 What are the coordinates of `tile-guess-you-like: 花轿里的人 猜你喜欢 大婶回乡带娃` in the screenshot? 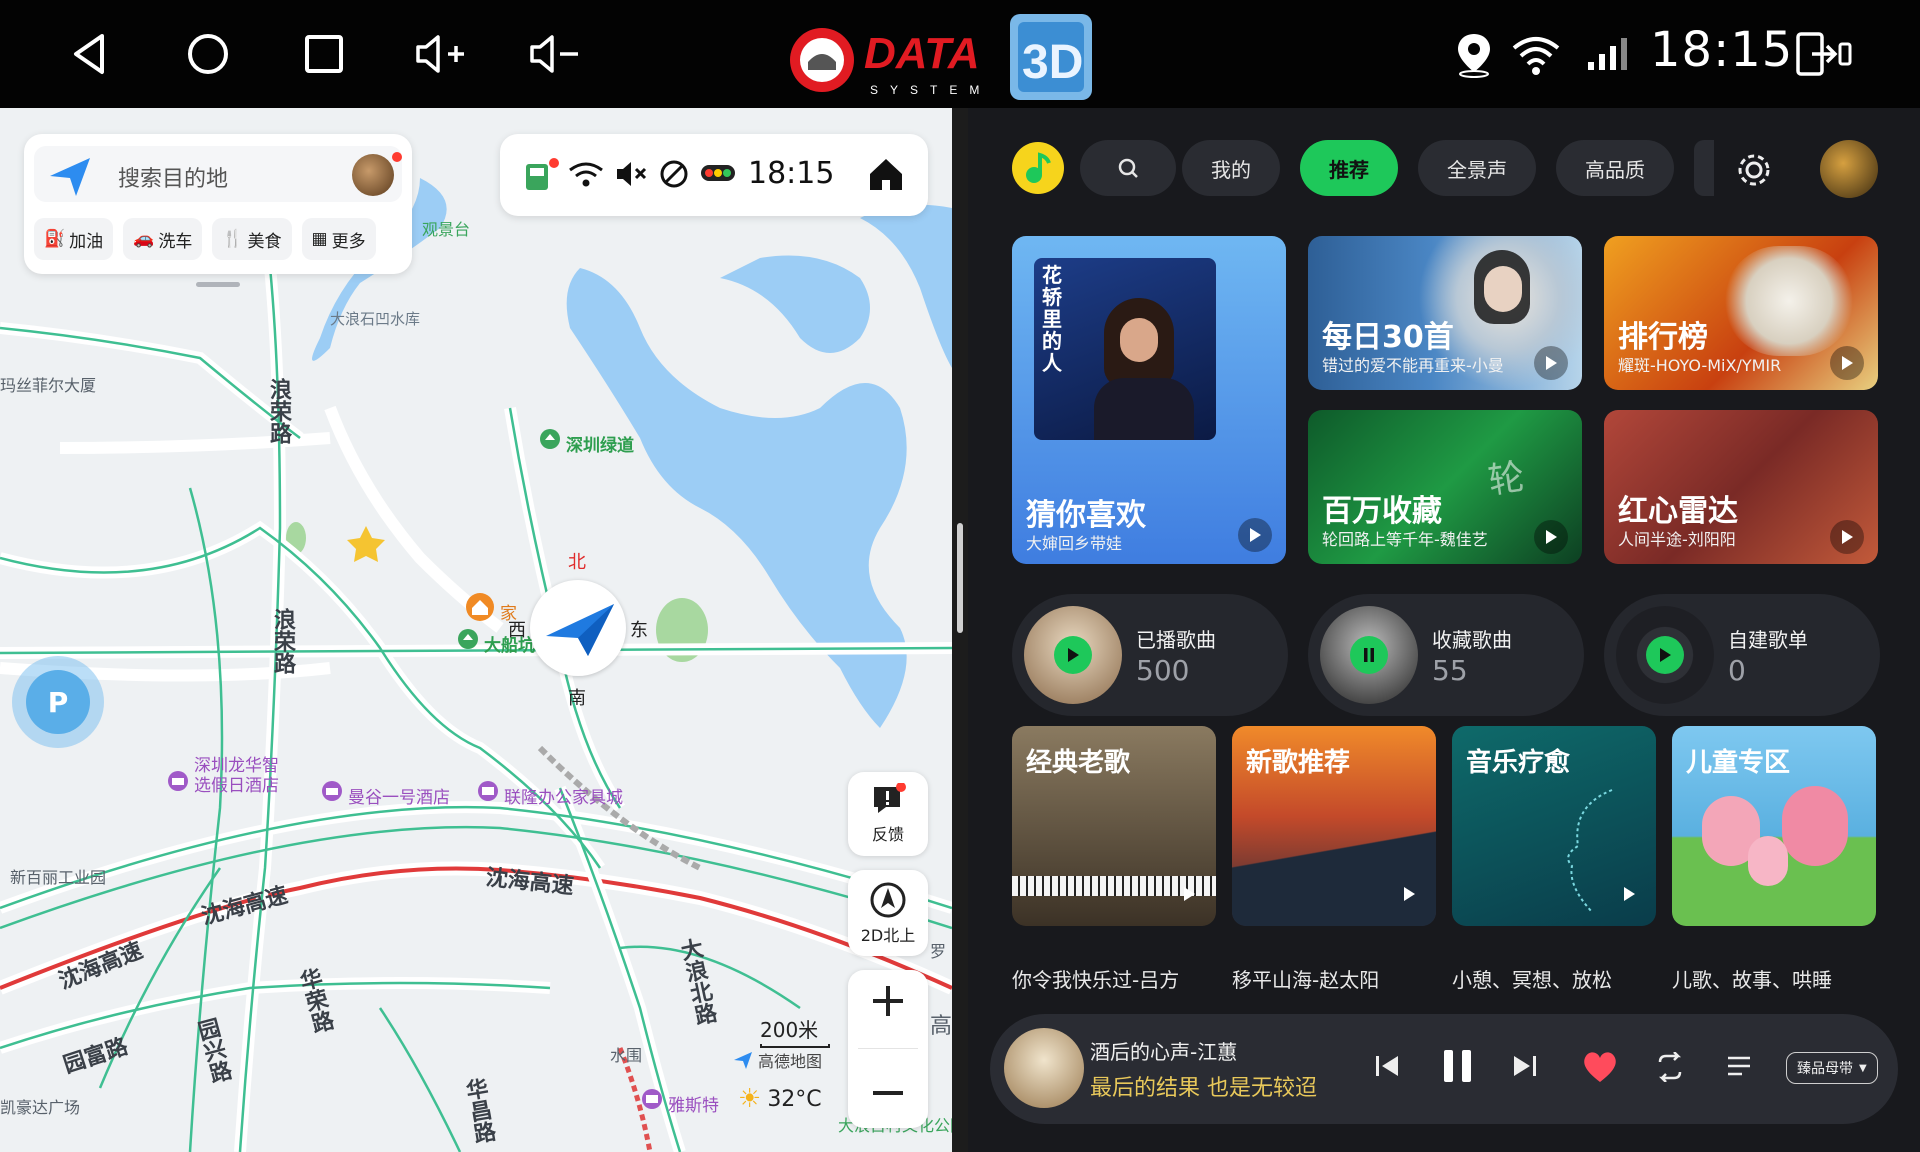 It's located at (1149, 400).